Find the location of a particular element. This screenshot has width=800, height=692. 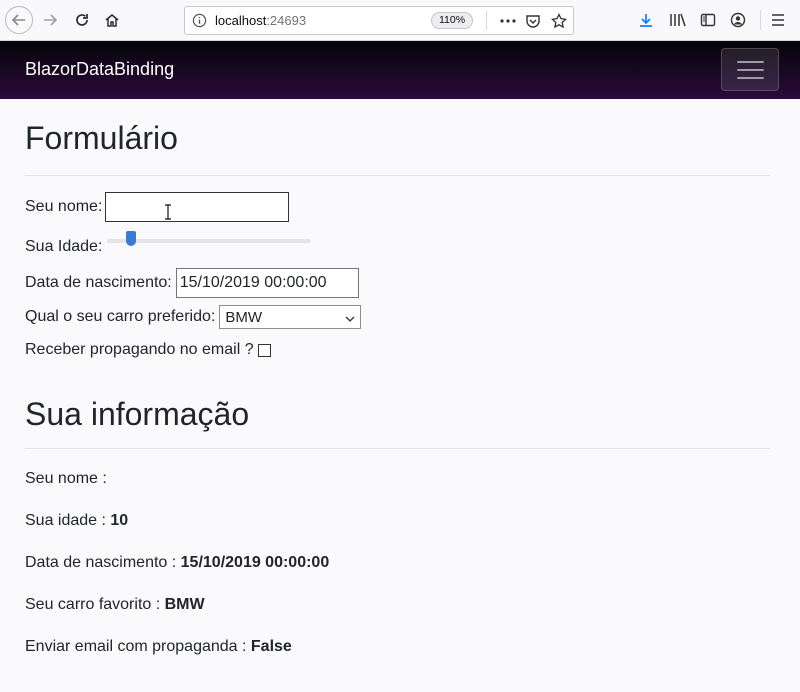

form-title: Formulário is located at coordinates (101, 138).